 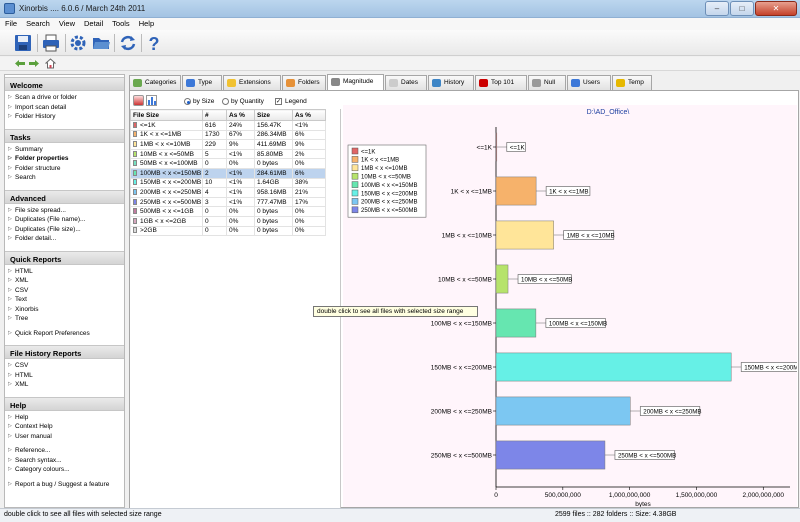 I want to click on table-row: <=1K 616 24% 156.47K <1%, so click(x=228, y=125).